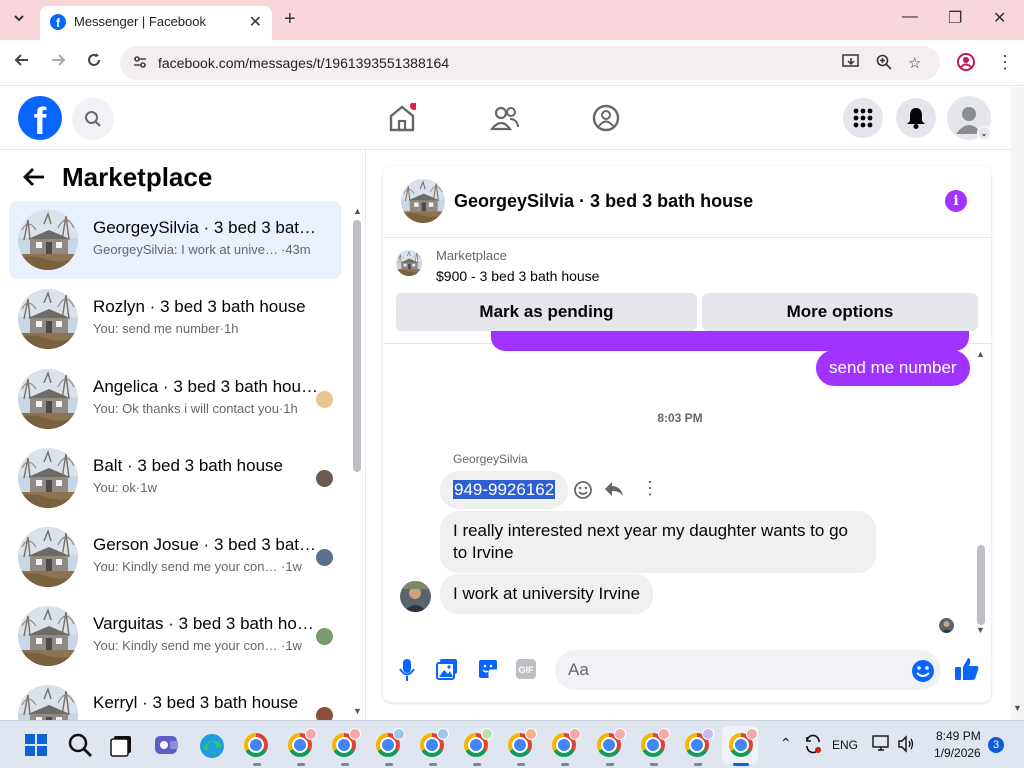 Image resolution: width=1024 pixels, height=768 pixels. I want to click on close-tab-icon: ✕, so click(255, 22).